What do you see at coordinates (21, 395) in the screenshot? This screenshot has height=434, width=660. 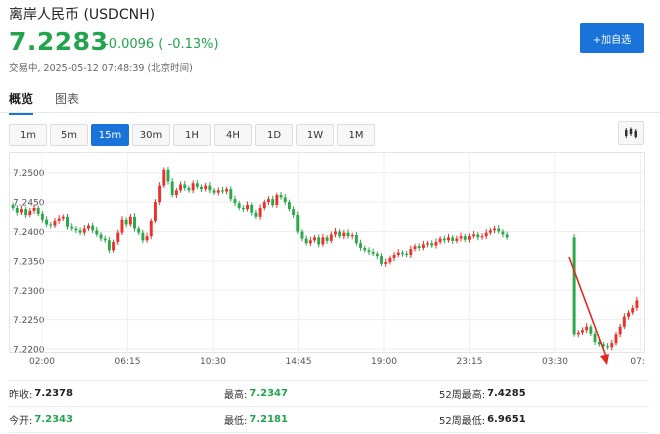 I see `prev-close-label: 昨收:` at bounding box center [21, 395].